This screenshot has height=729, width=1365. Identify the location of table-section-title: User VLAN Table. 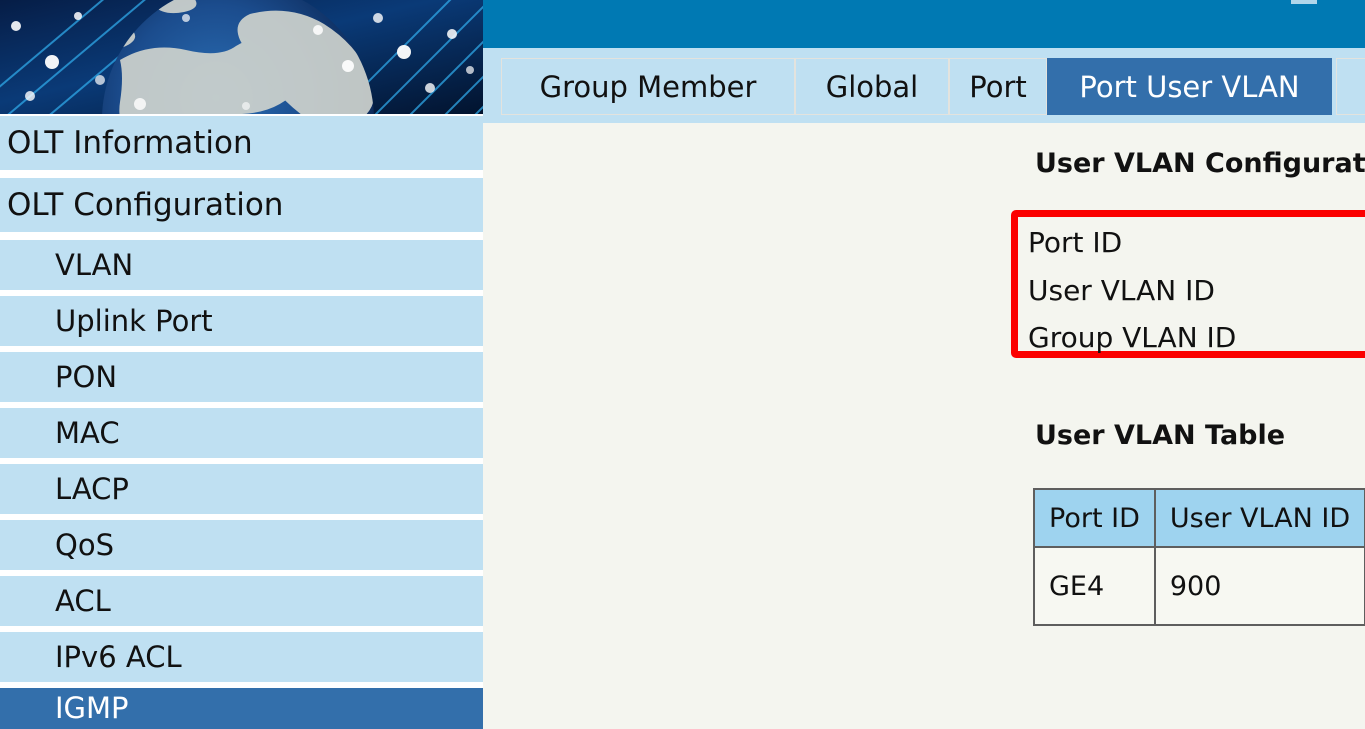
(1160, 435).